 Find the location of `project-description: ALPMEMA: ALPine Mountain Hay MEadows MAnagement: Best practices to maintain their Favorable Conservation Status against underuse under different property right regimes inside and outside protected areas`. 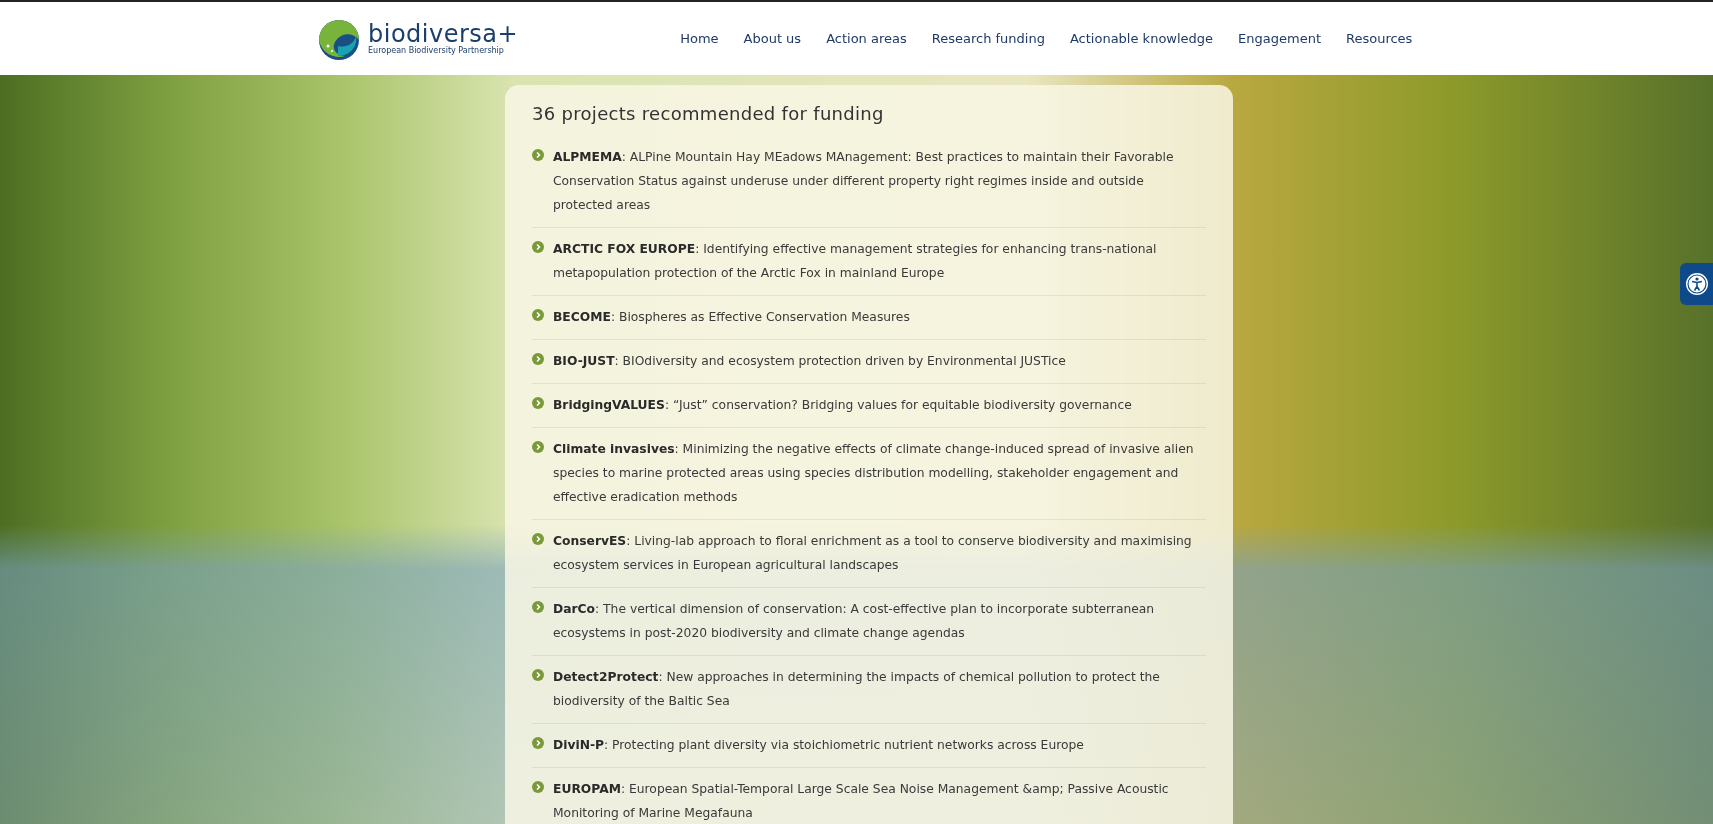

project-description: ALPMEMA: ALPine Mountain Hay MEadows MAnagement: Best practices to maintain their Favorable Conservation Status against underuse under different property right regimes inside and outside protected areas is located at coordinates (864, 181).